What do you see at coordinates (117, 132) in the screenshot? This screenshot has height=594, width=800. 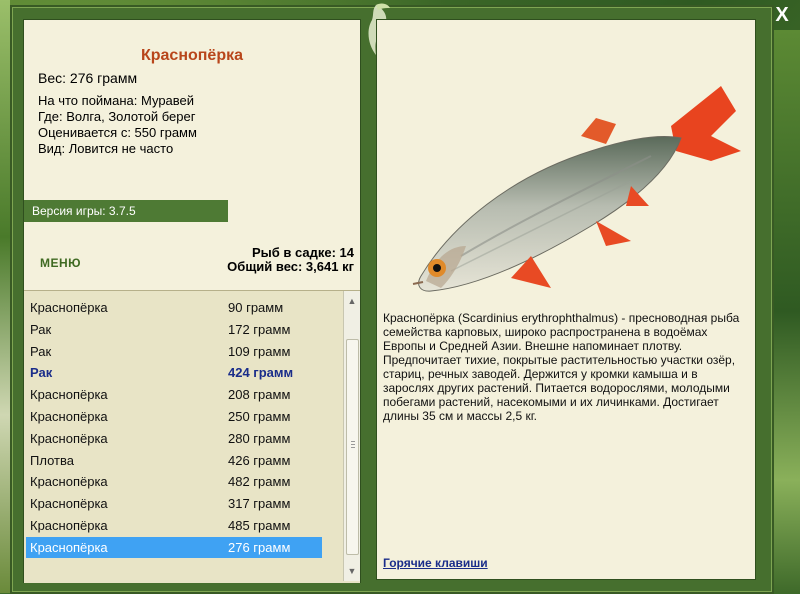 I see `valued-from-line: Оценивается с: 550 грамм` at bounding box center [117, 132].